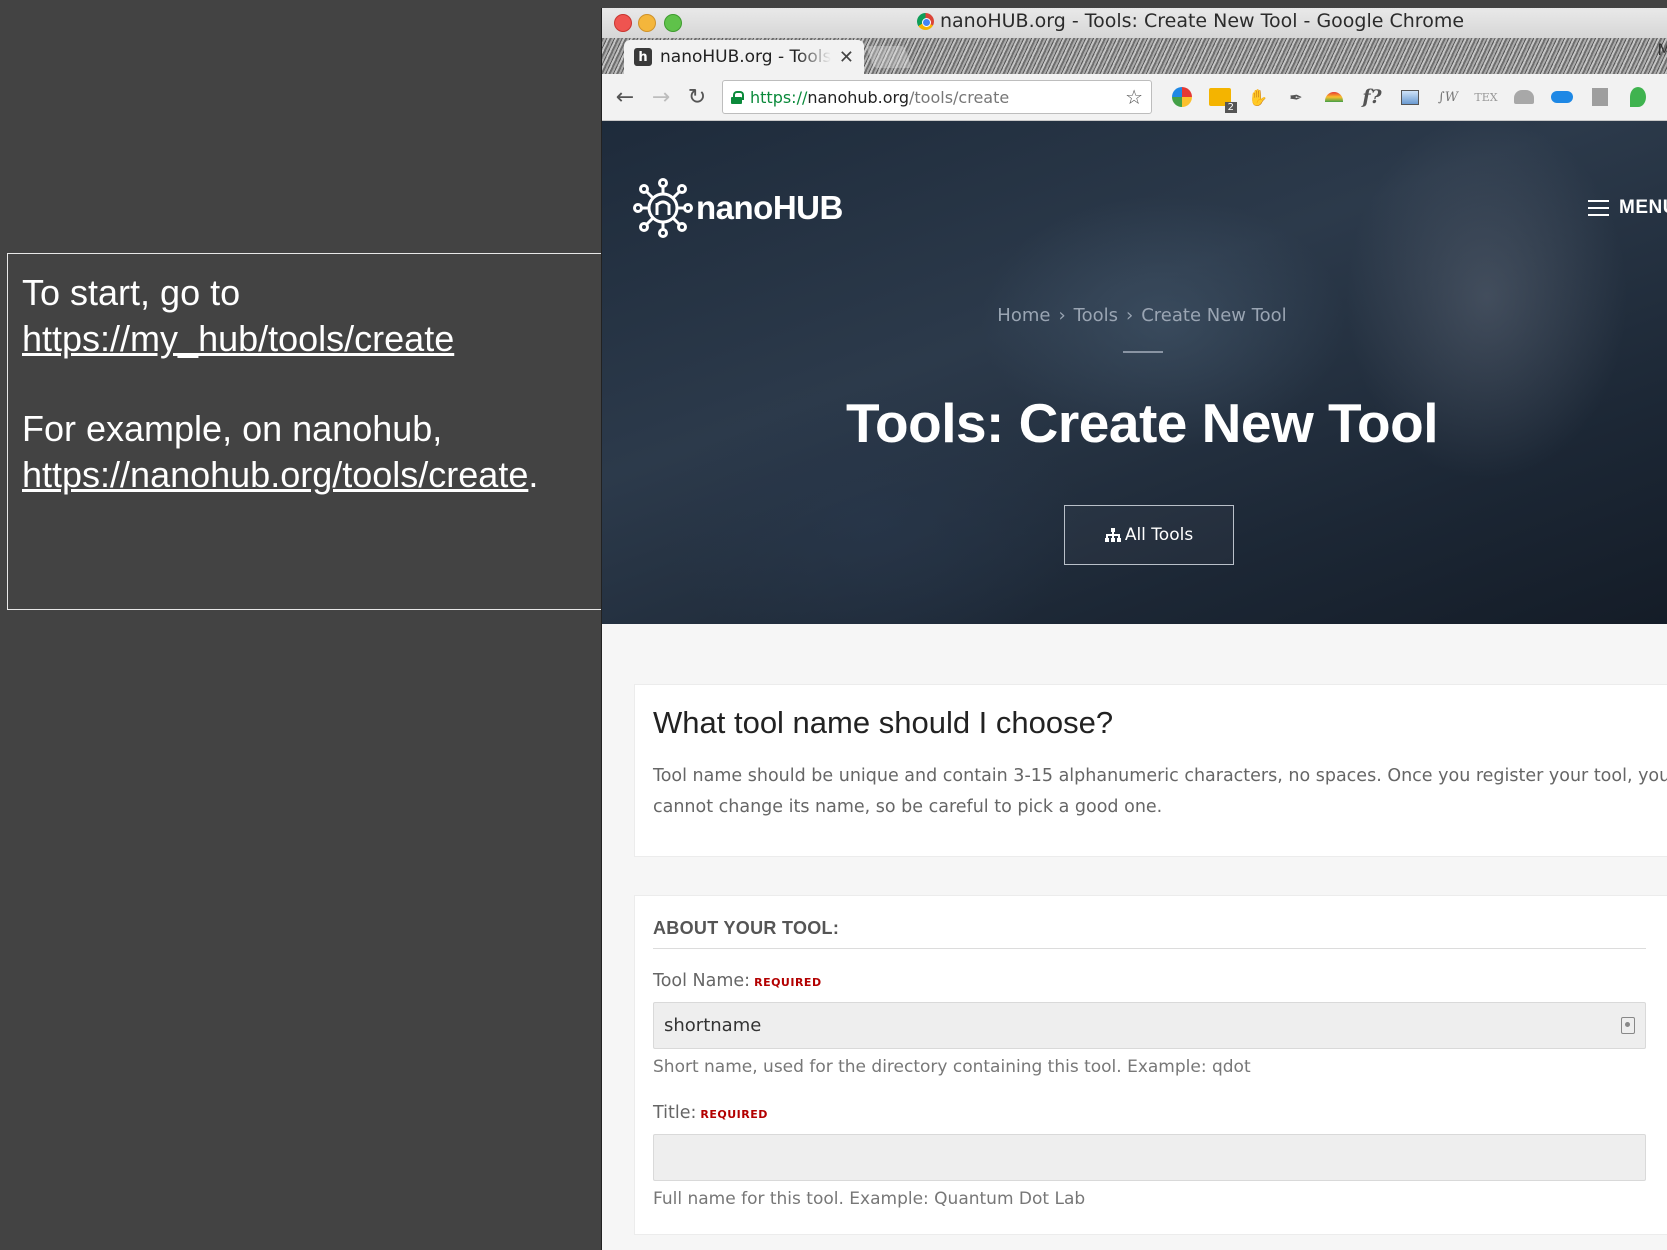 This screenshot has height=1250, width=1667. What do you see at coordinates (131, 292) in the screenshot?
I see `note-line-1: To start, go to` at bounding box center [131, 292].